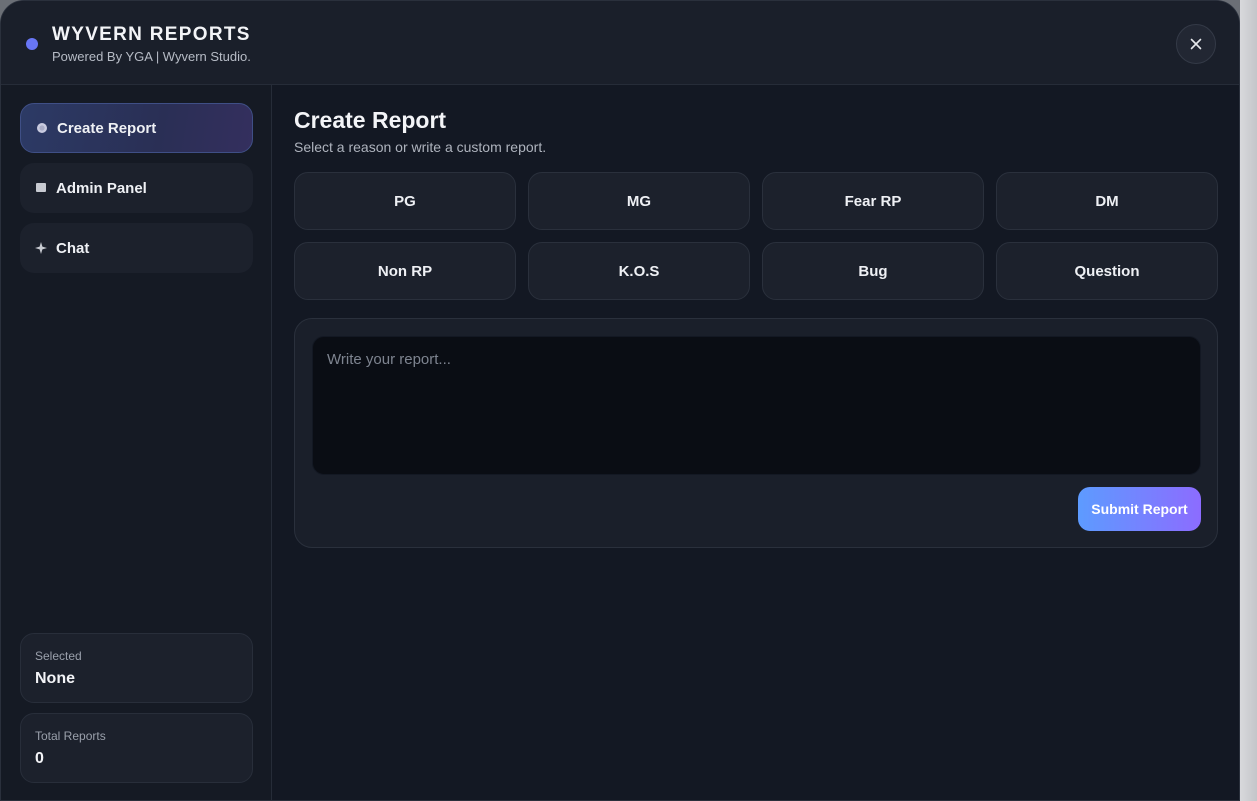 This screenshot has width=1257, height=801. Describe the element at coordinates (639, 271) in the screenshot. I see `reason-button-kos: K.O.S` at that location.